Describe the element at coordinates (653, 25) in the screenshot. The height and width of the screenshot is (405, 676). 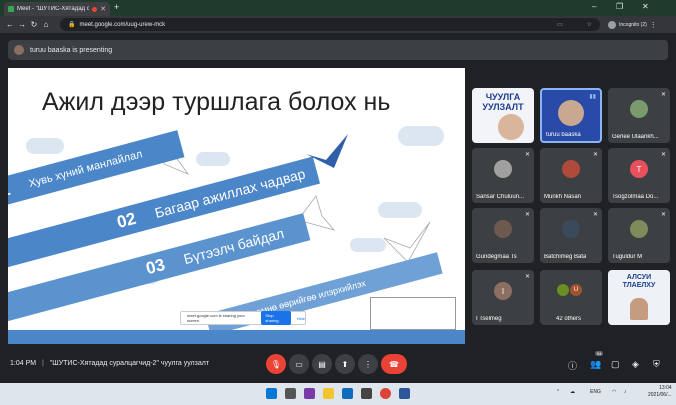
I see `menu-dots-icon: ⋮` at that location.